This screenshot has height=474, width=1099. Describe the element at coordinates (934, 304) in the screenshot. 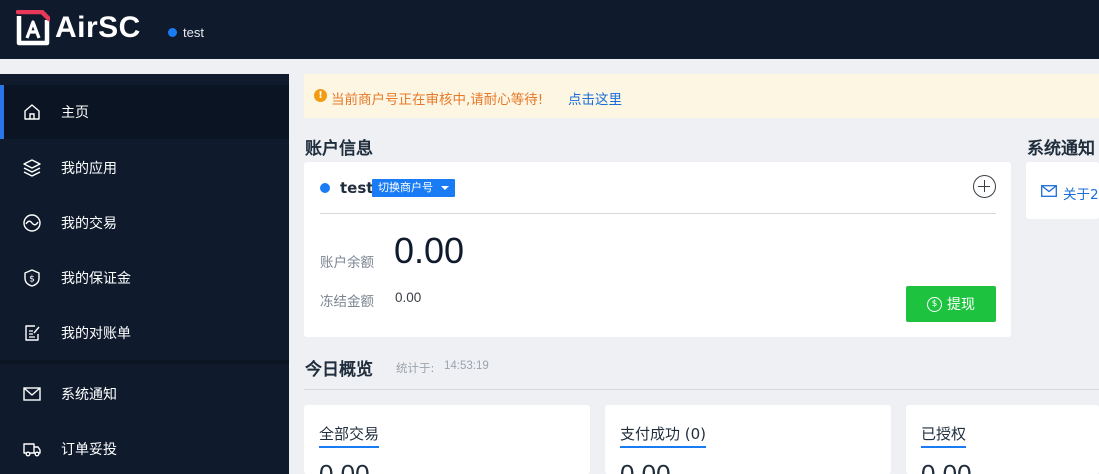

I see `dollar-circle-icon: $` at that location.